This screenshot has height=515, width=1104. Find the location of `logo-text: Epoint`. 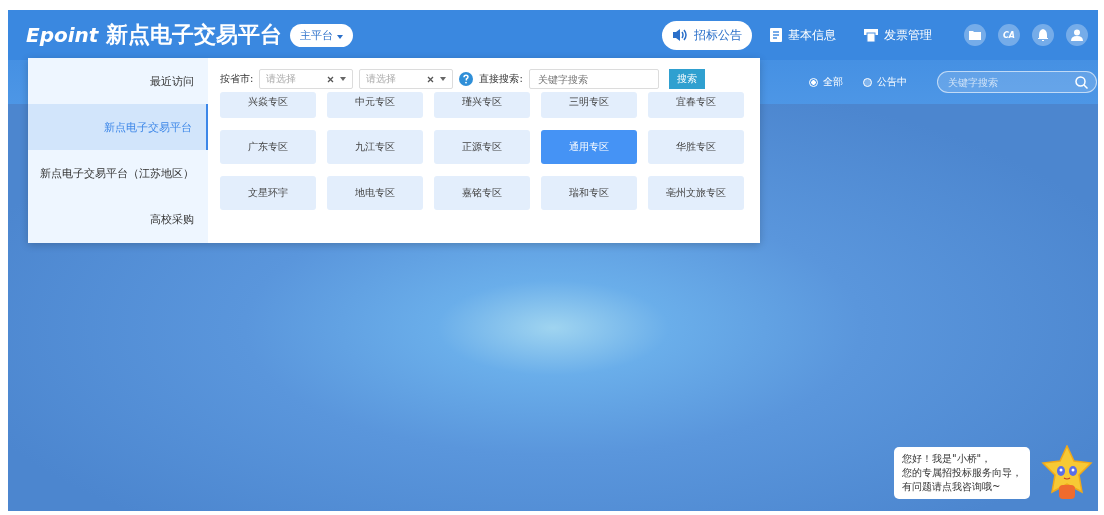

logo-text: Epoint is located at coordinates (62, 35).